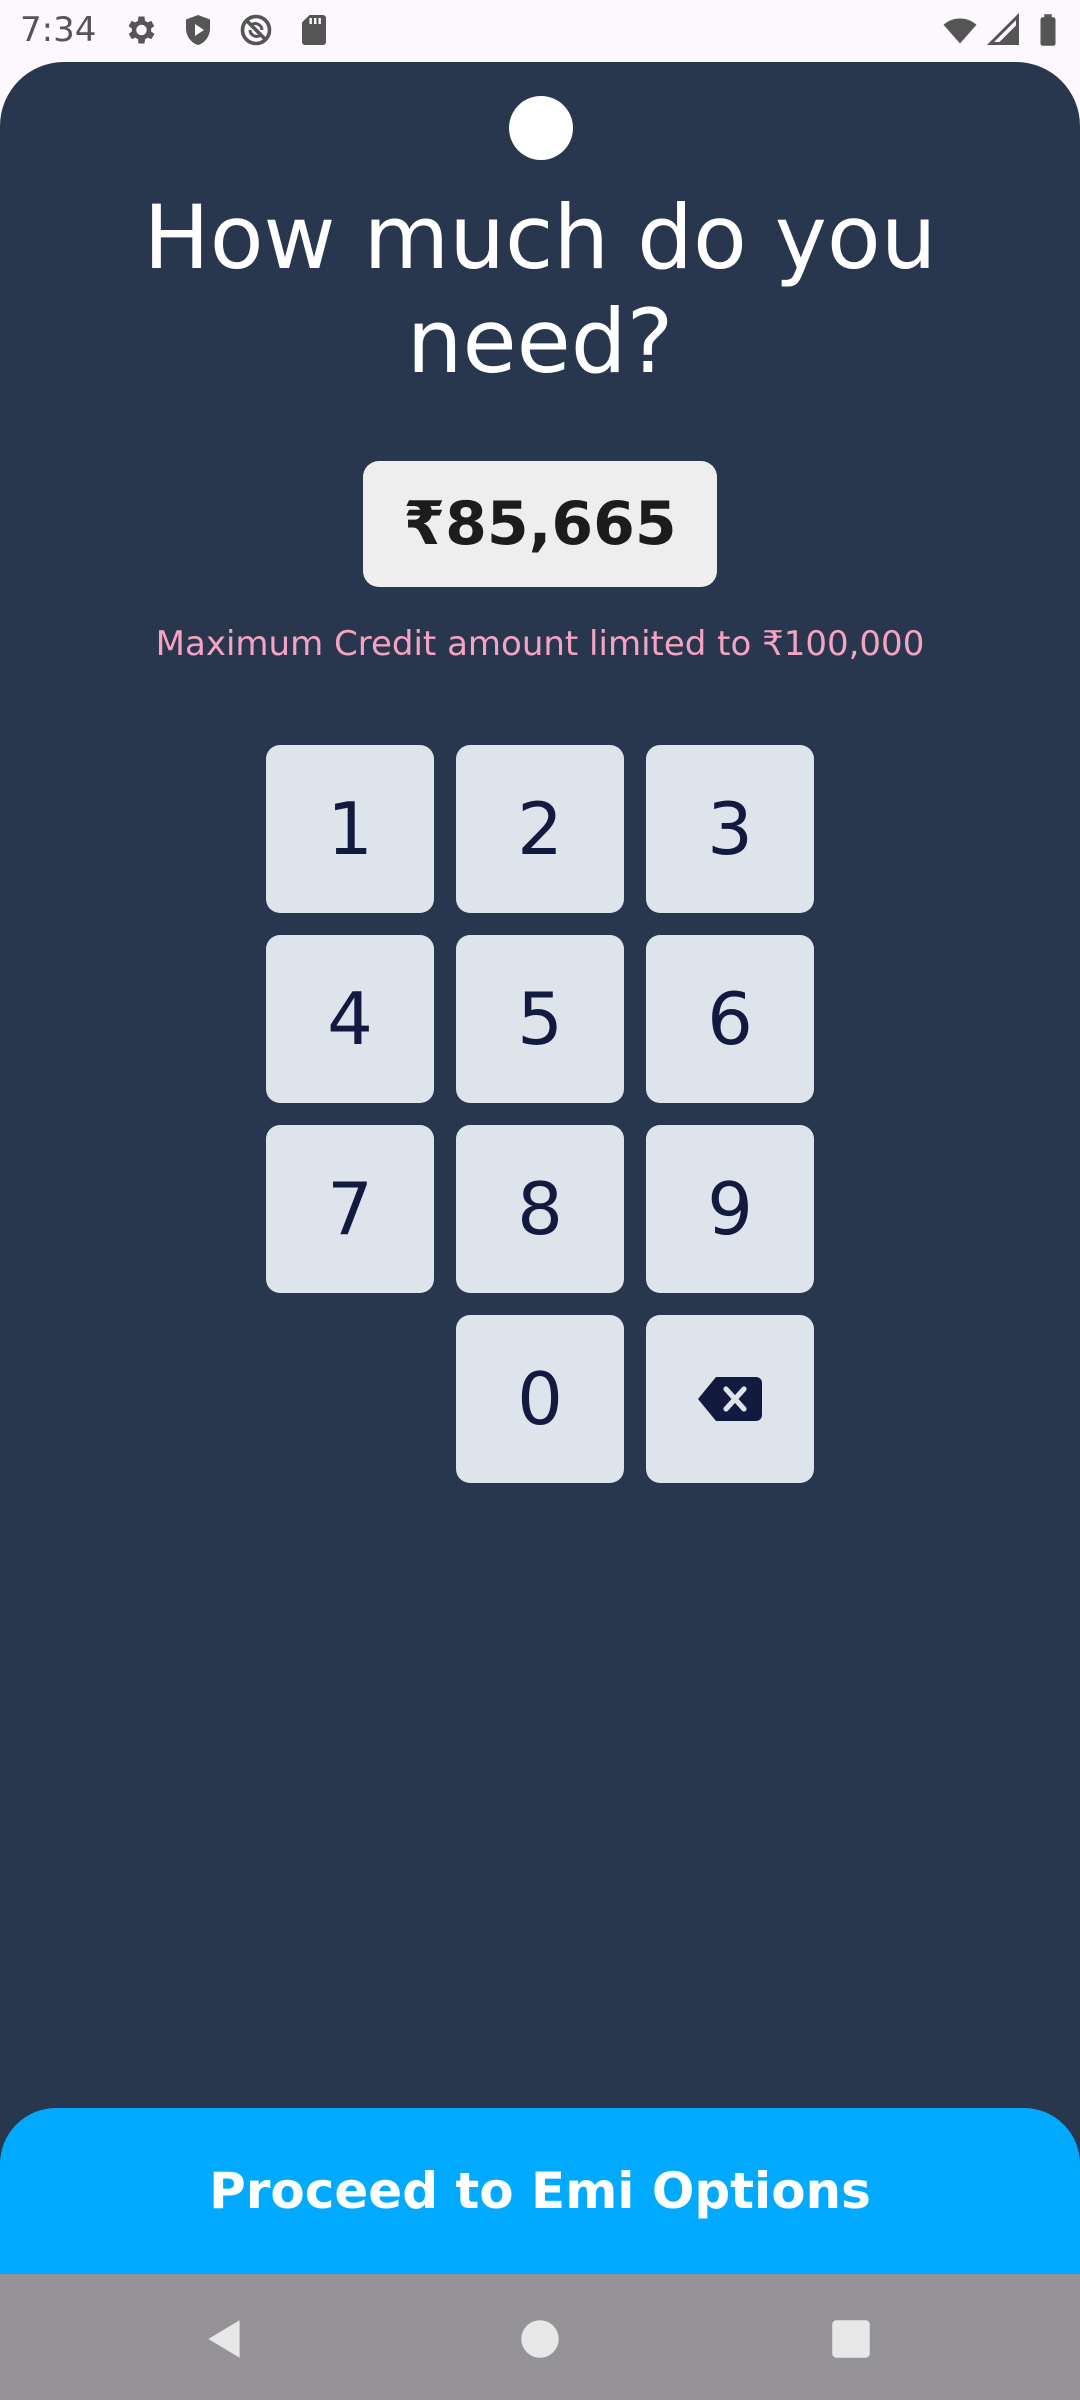  Describe the element at coordinates (541, 128) in the screenshot. I see `drag-handle` at that location.